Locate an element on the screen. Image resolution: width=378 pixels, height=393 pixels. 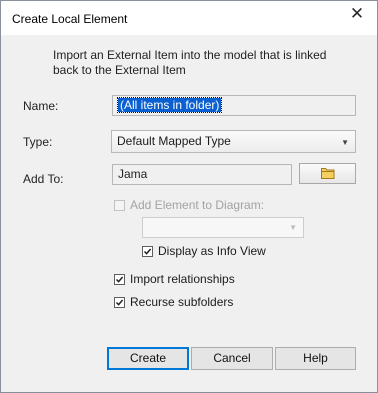
browse-folder-button is located at coordinates (327, 173).